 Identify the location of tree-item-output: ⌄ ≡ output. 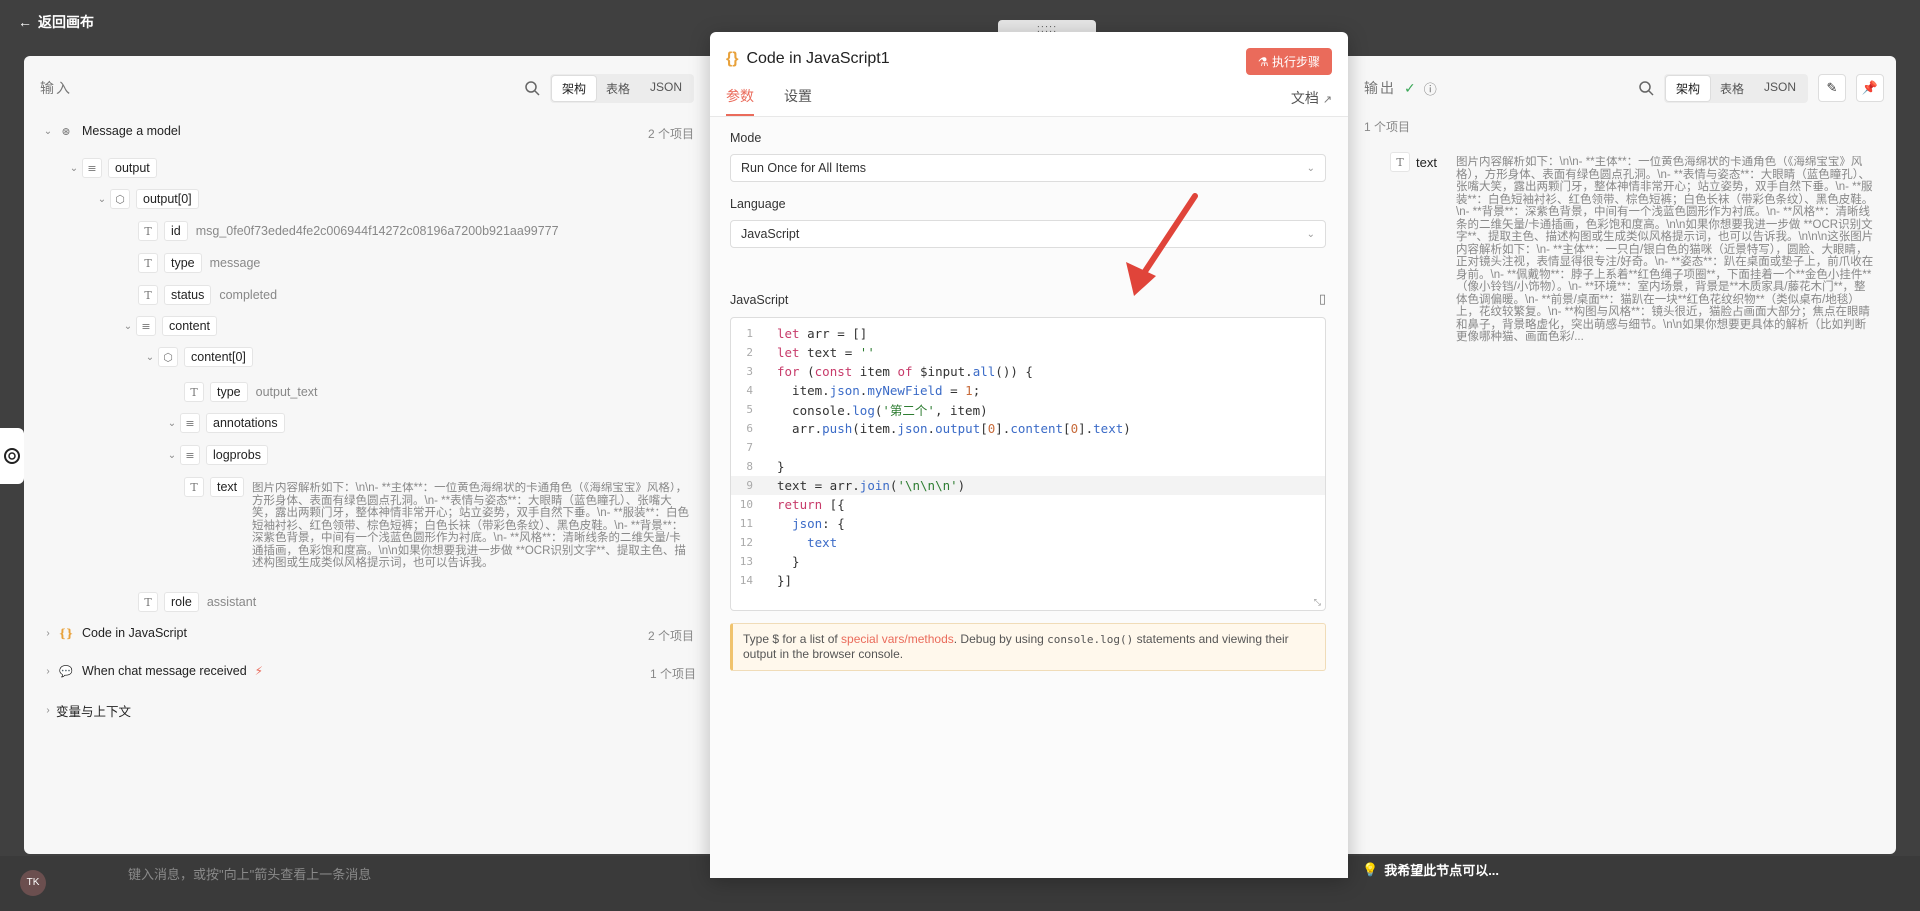
(115, 168).